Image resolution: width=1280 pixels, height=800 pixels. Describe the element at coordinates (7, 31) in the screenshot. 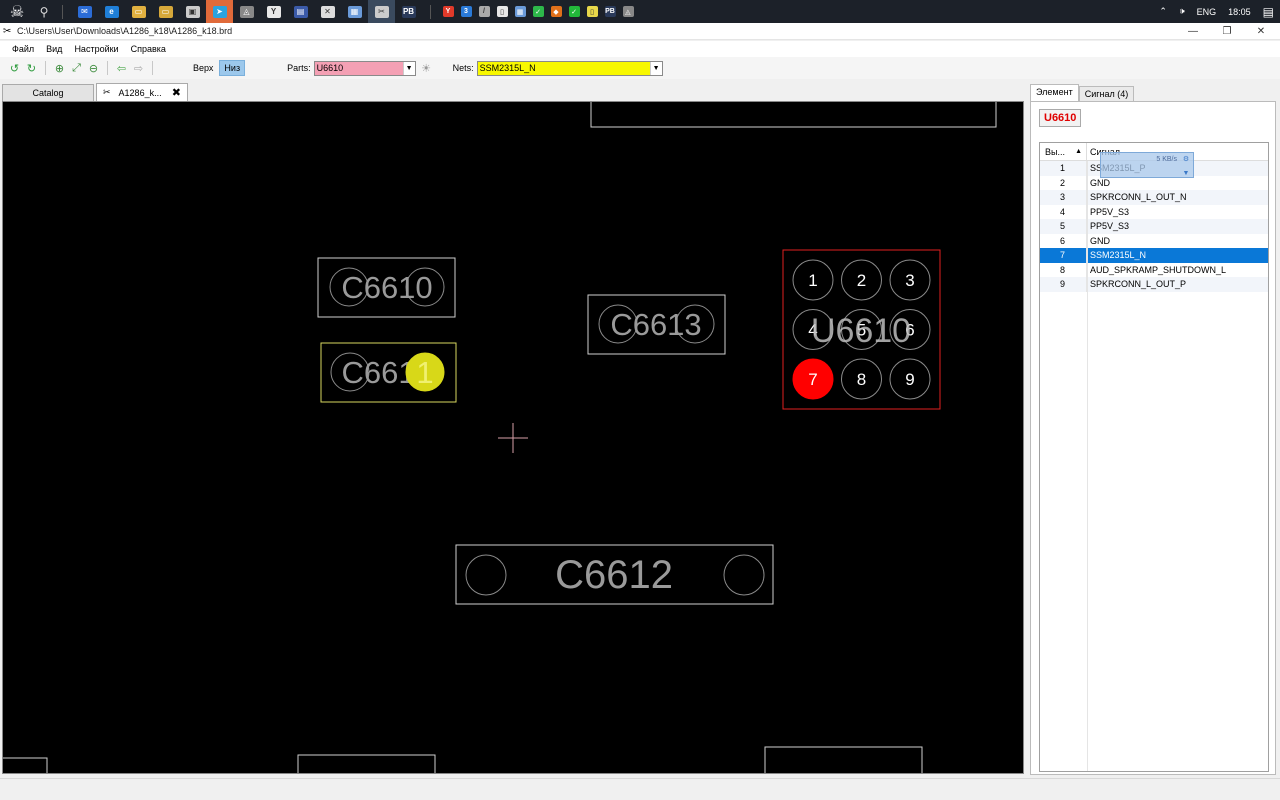

I see `boardviewer-app-icon: ✂` at that location.